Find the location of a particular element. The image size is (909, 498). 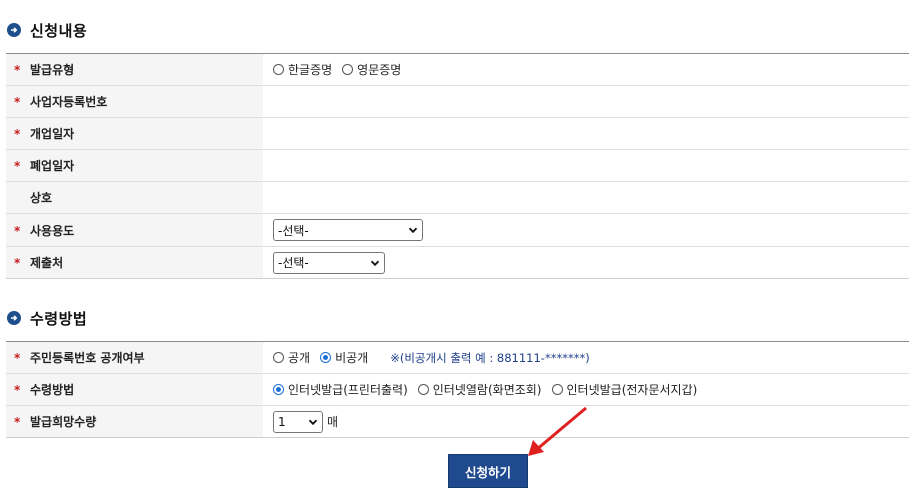

section-title-receive: 수령방법 is located at coordinates (47, 318).